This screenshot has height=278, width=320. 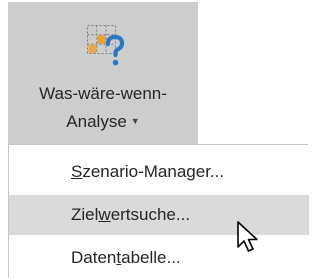 I want to click on button-label-line2: Analyse ▼, so click(x=103, y=122).